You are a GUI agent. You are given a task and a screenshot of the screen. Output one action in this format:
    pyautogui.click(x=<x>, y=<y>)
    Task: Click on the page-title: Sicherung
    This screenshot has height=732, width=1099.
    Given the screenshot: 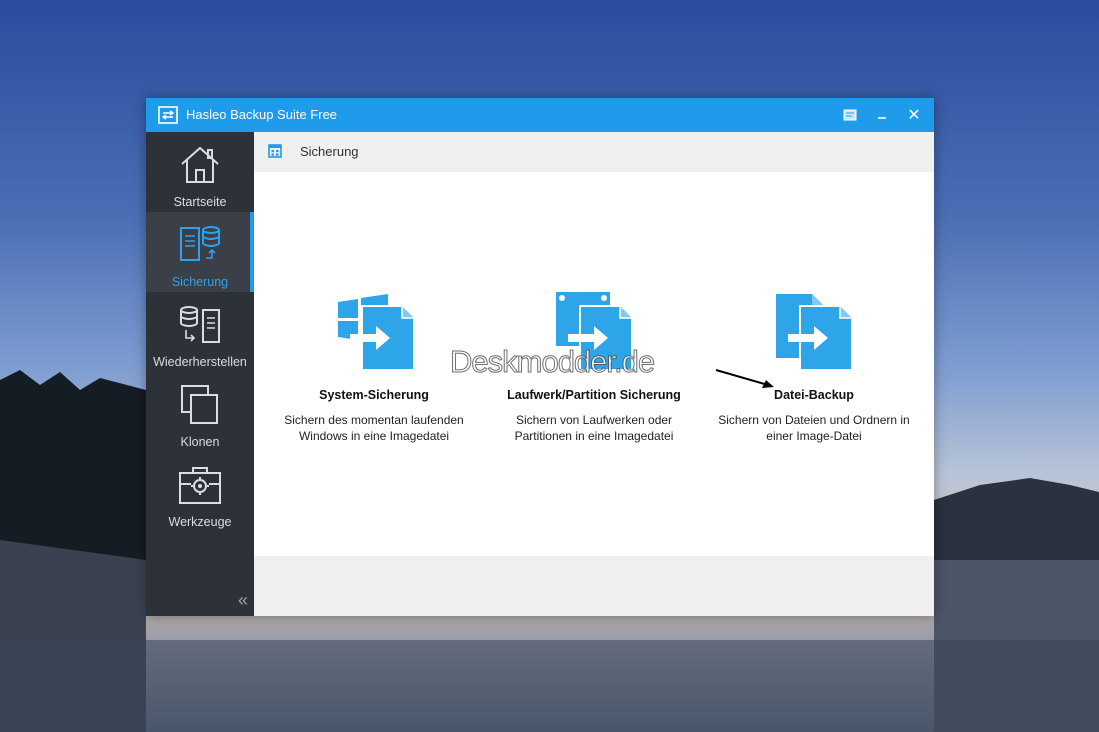 What is the action you would take?
    pyautogui.click(x=329, y=151)
    